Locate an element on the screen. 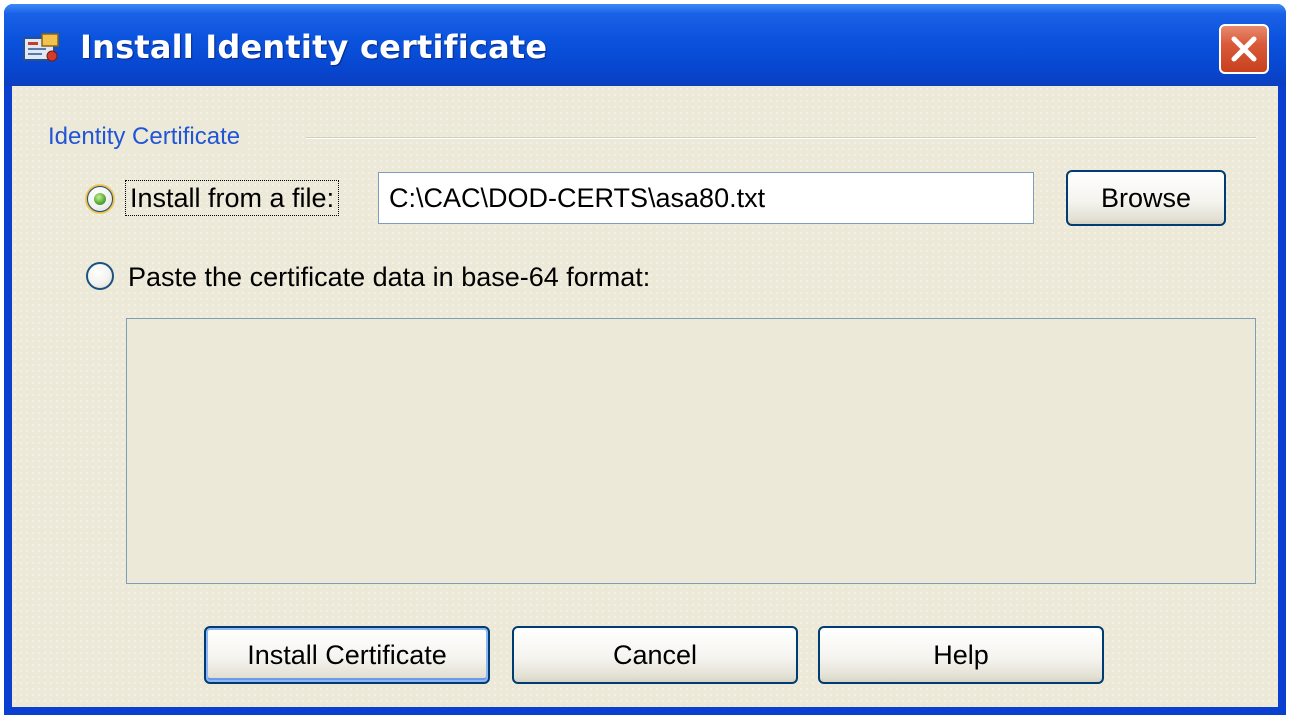 The width and height of the screenshot is (1291, 718). install-from-file-label: Install from a file: is located at coordinates (232, 198).